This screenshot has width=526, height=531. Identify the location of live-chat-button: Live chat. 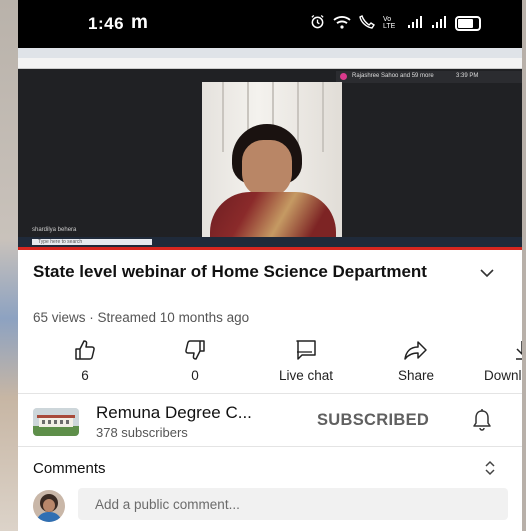
(306, 360).